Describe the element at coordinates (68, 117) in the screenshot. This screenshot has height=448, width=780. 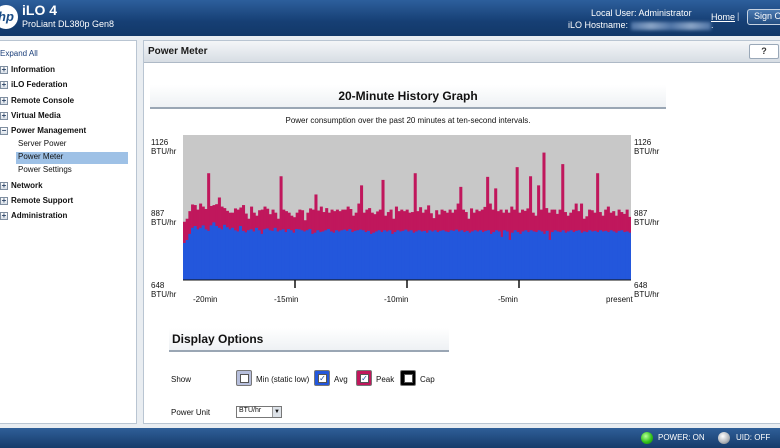
I see `nav-virtual-media: + Virtual Media` at that location.